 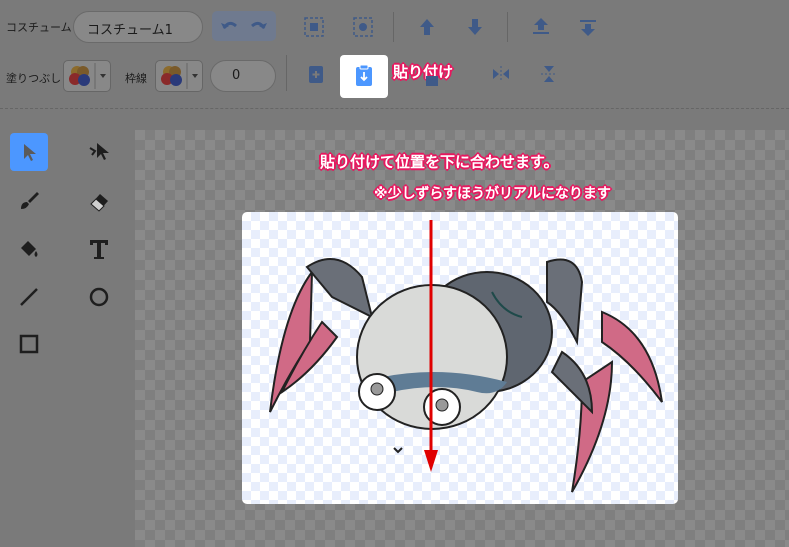 I want to click on select-tool-button, so click(x=29, y=152).